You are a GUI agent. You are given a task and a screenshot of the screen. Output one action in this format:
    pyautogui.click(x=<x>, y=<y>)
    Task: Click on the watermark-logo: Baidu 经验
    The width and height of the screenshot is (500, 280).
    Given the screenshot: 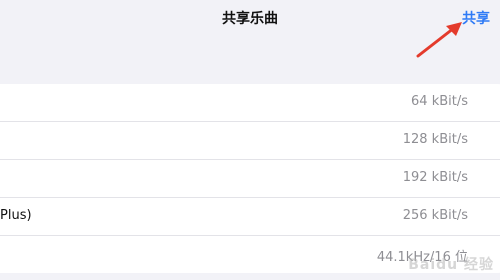 What is the action you would take?
    pyautogui.click(x=451, y=265)
    